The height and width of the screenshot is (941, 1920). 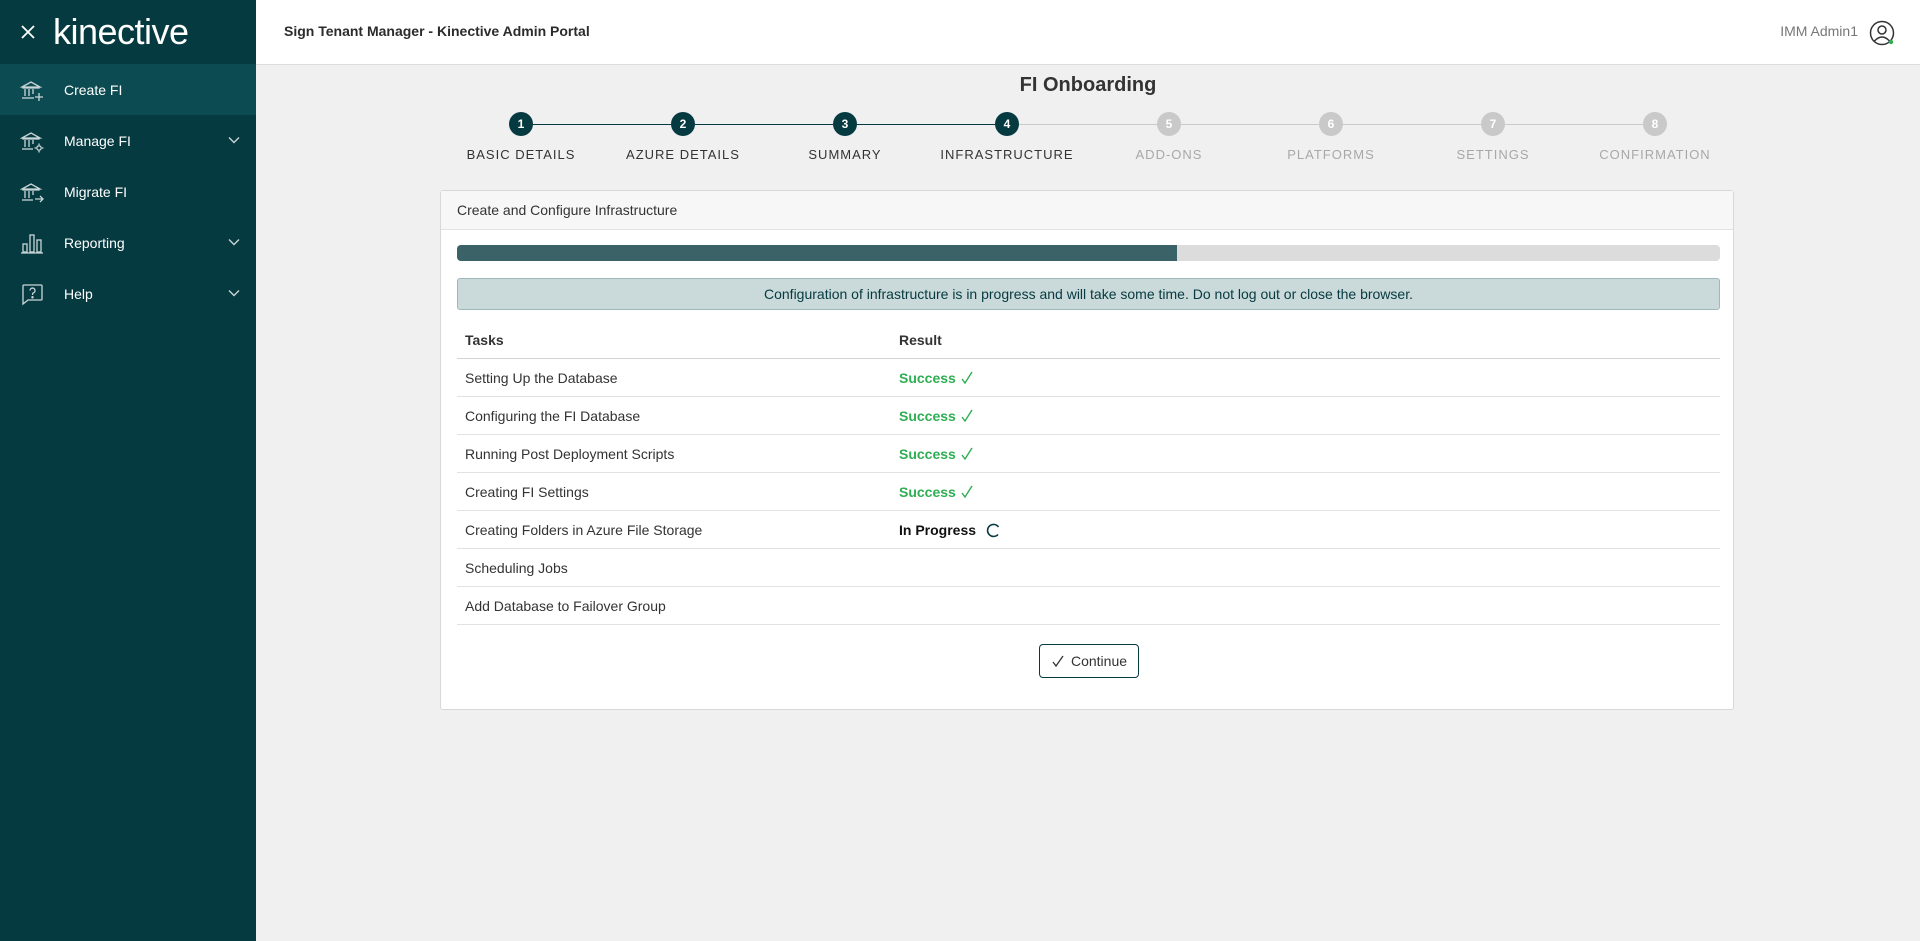 What do you see at coordinates (32, 243) in the screenshot?
I see `bar-chart-icon` at bounding box center [32, 243].